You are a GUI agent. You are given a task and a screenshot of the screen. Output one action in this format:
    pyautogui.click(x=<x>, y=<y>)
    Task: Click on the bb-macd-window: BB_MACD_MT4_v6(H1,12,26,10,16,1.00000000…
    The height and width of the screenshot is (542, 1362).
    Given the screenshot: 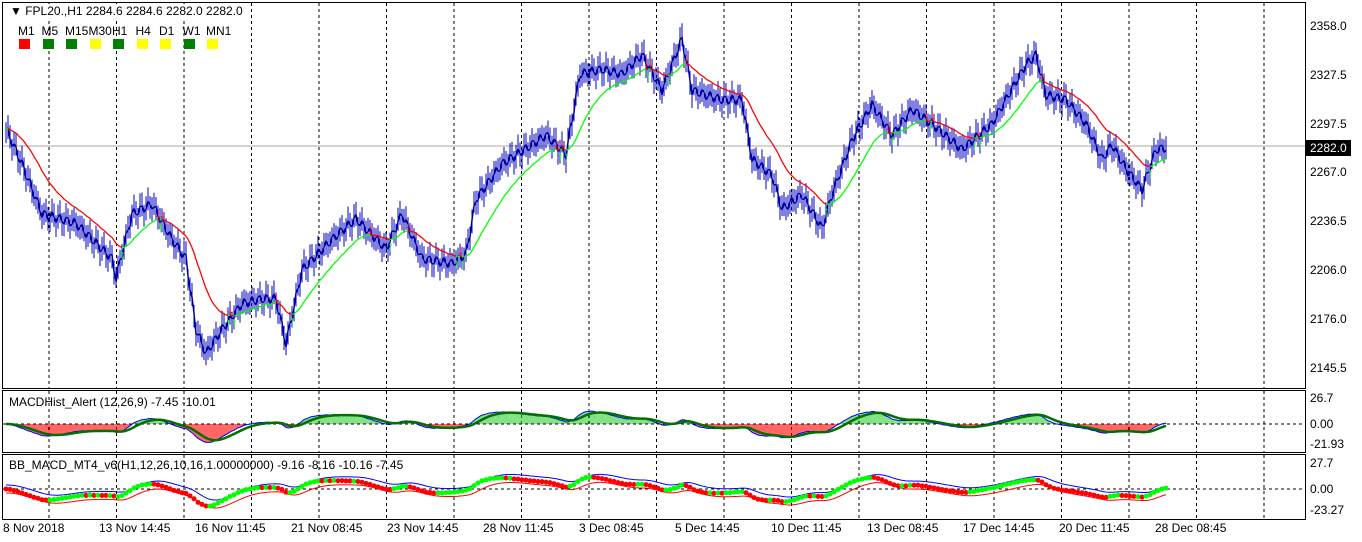 What is the action you would take?
    pyautogui.click(x=654, y=487)
    